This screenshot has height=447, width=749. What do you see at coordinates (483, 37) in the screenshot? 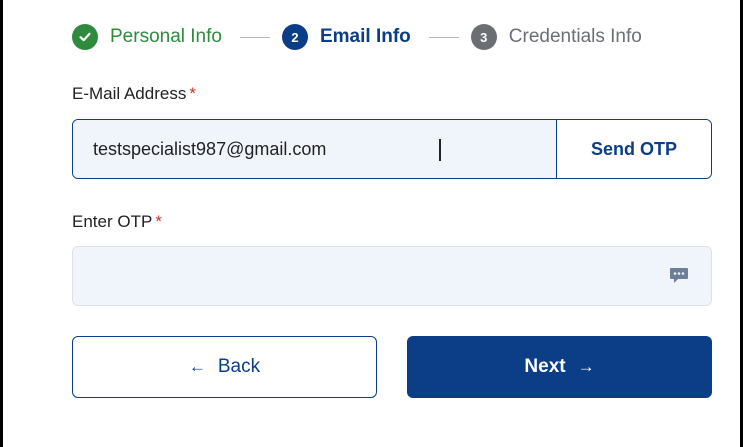
I see `step-number: 3` at bounding box center [483, 37].